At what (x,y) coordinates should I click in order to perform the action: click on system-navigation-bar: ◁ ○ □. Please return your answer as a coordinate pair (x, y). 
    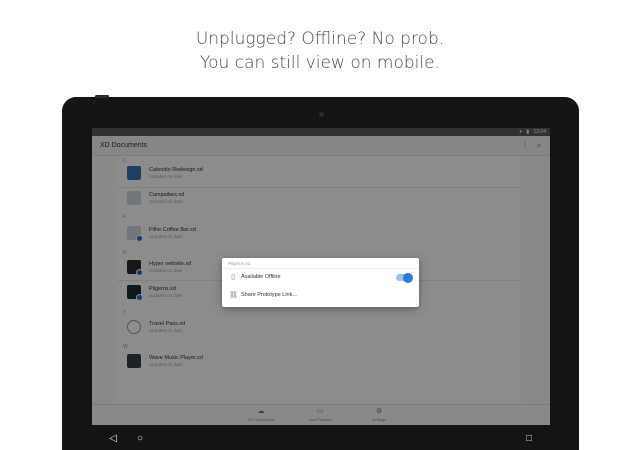
    Looking at the image, I should click on (321, 438).